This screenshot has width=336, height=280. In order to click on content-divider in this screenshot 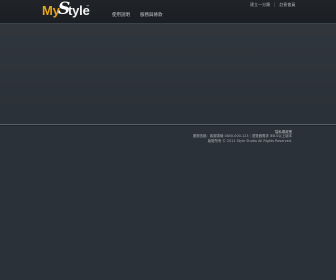, I will do `click(168, 124)`.